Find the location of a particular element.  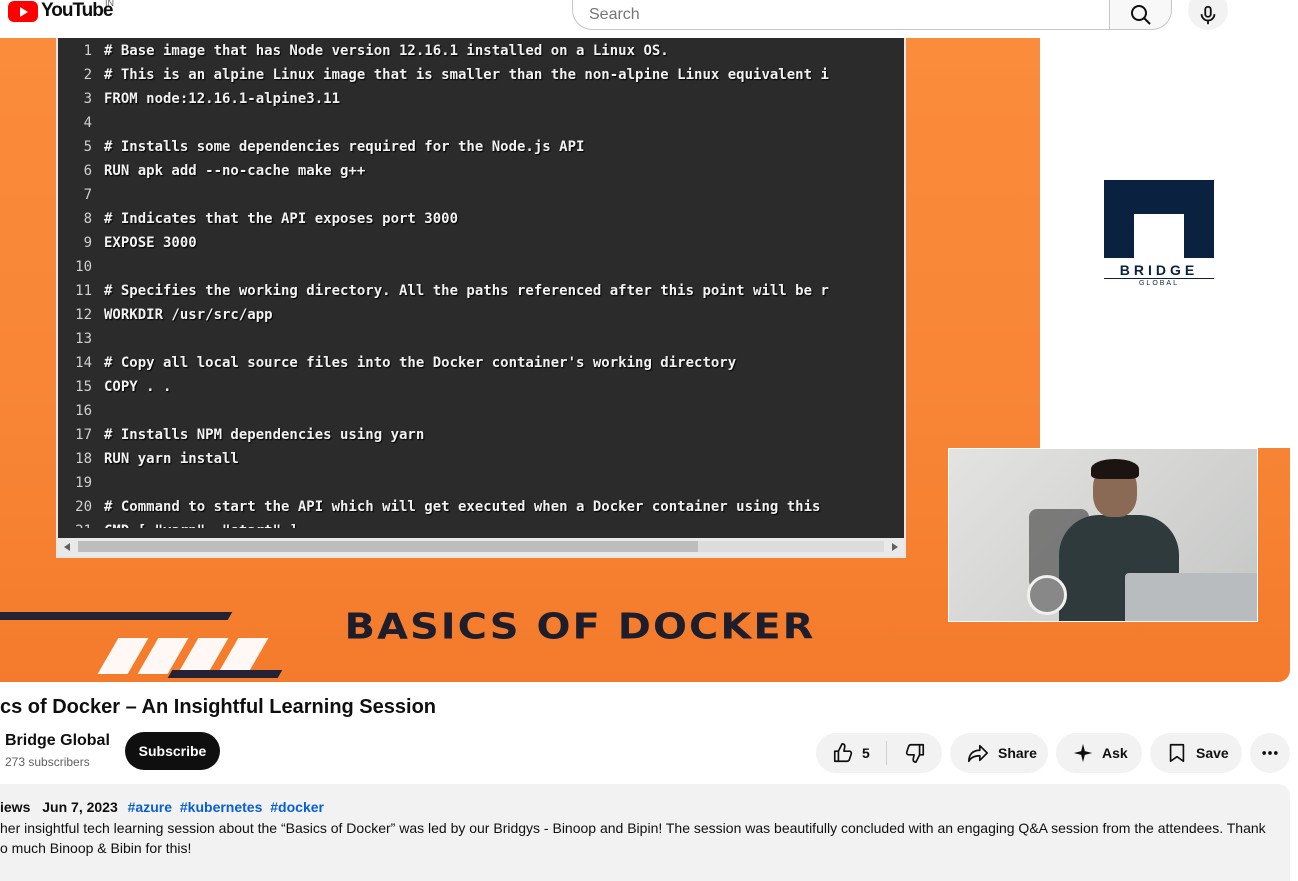

code-line: 13 is located at coordinates (481, 339).